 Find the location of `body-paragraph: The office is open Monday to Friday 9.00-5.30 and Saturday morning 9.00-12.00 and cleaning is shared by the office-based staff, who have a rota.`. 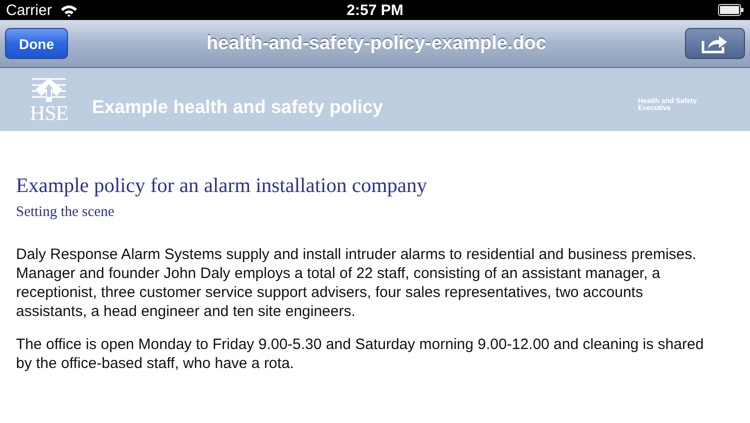

body-paragraph: The office is open Monday to Friday 9.00-5.30 and Saturday morning 9.00-12.00 and cleaning is shared by the office-based staff, who have a rota. is located at coordinates (360, 354).